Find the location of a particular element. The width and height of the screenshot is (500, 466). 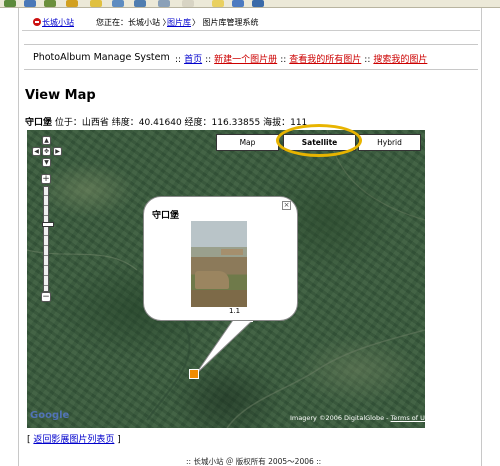

breadcrumb-gallery-link: 图片库 is located at coordinates (179, 22).